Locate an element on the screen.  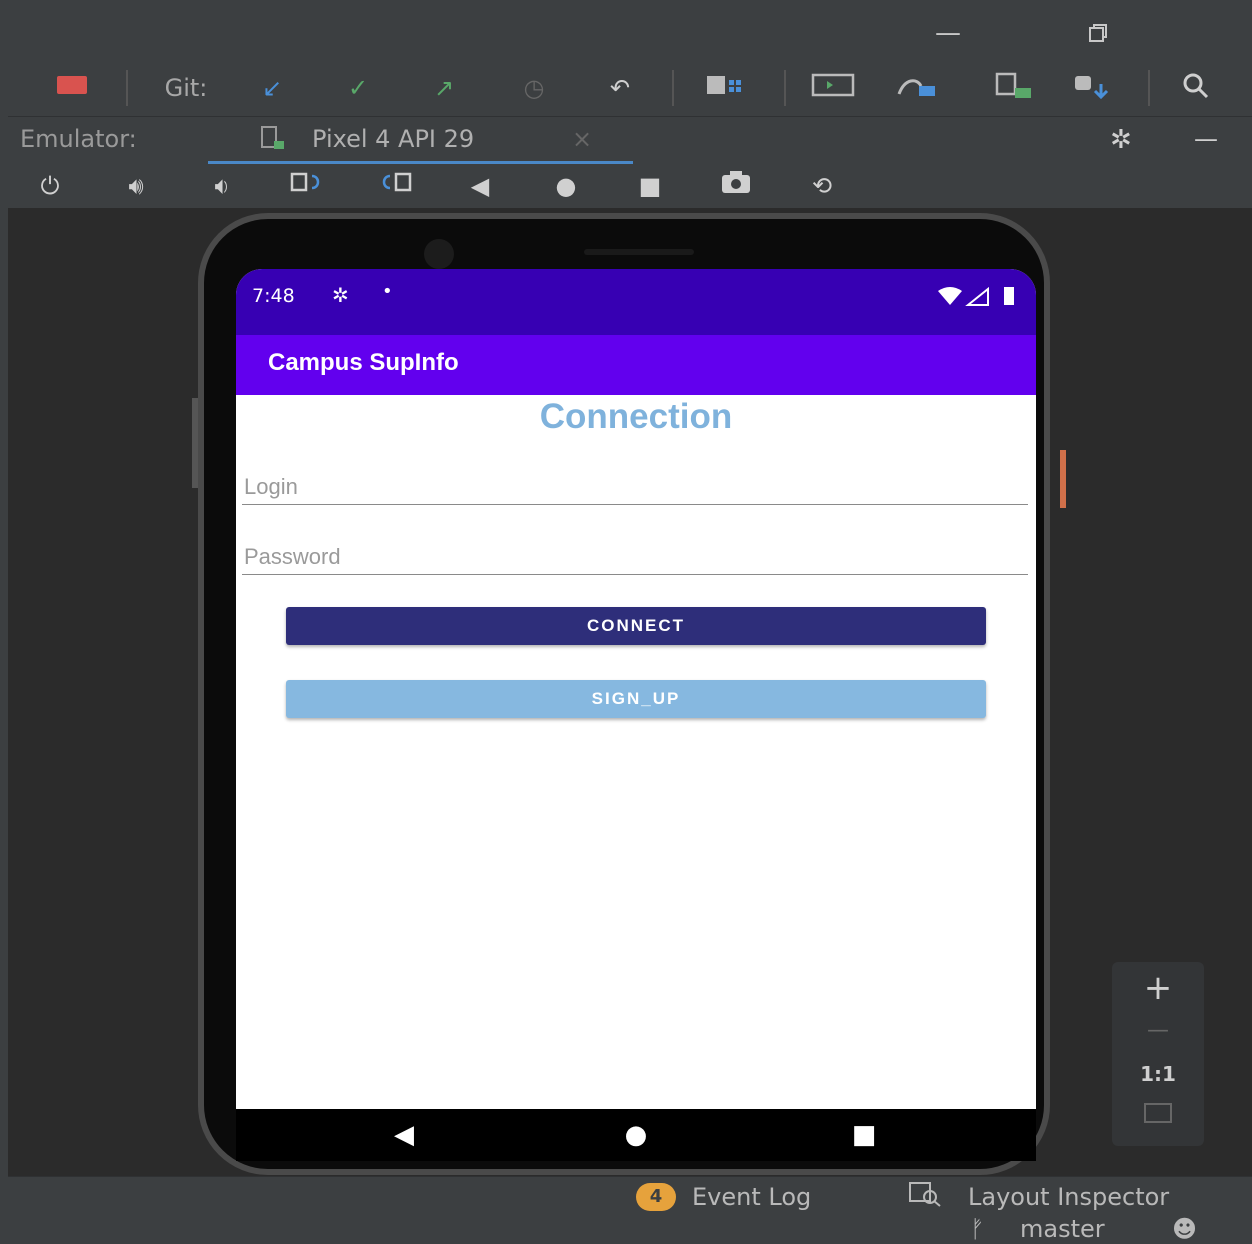
sync-icon is located at coordinates (1013, 88).